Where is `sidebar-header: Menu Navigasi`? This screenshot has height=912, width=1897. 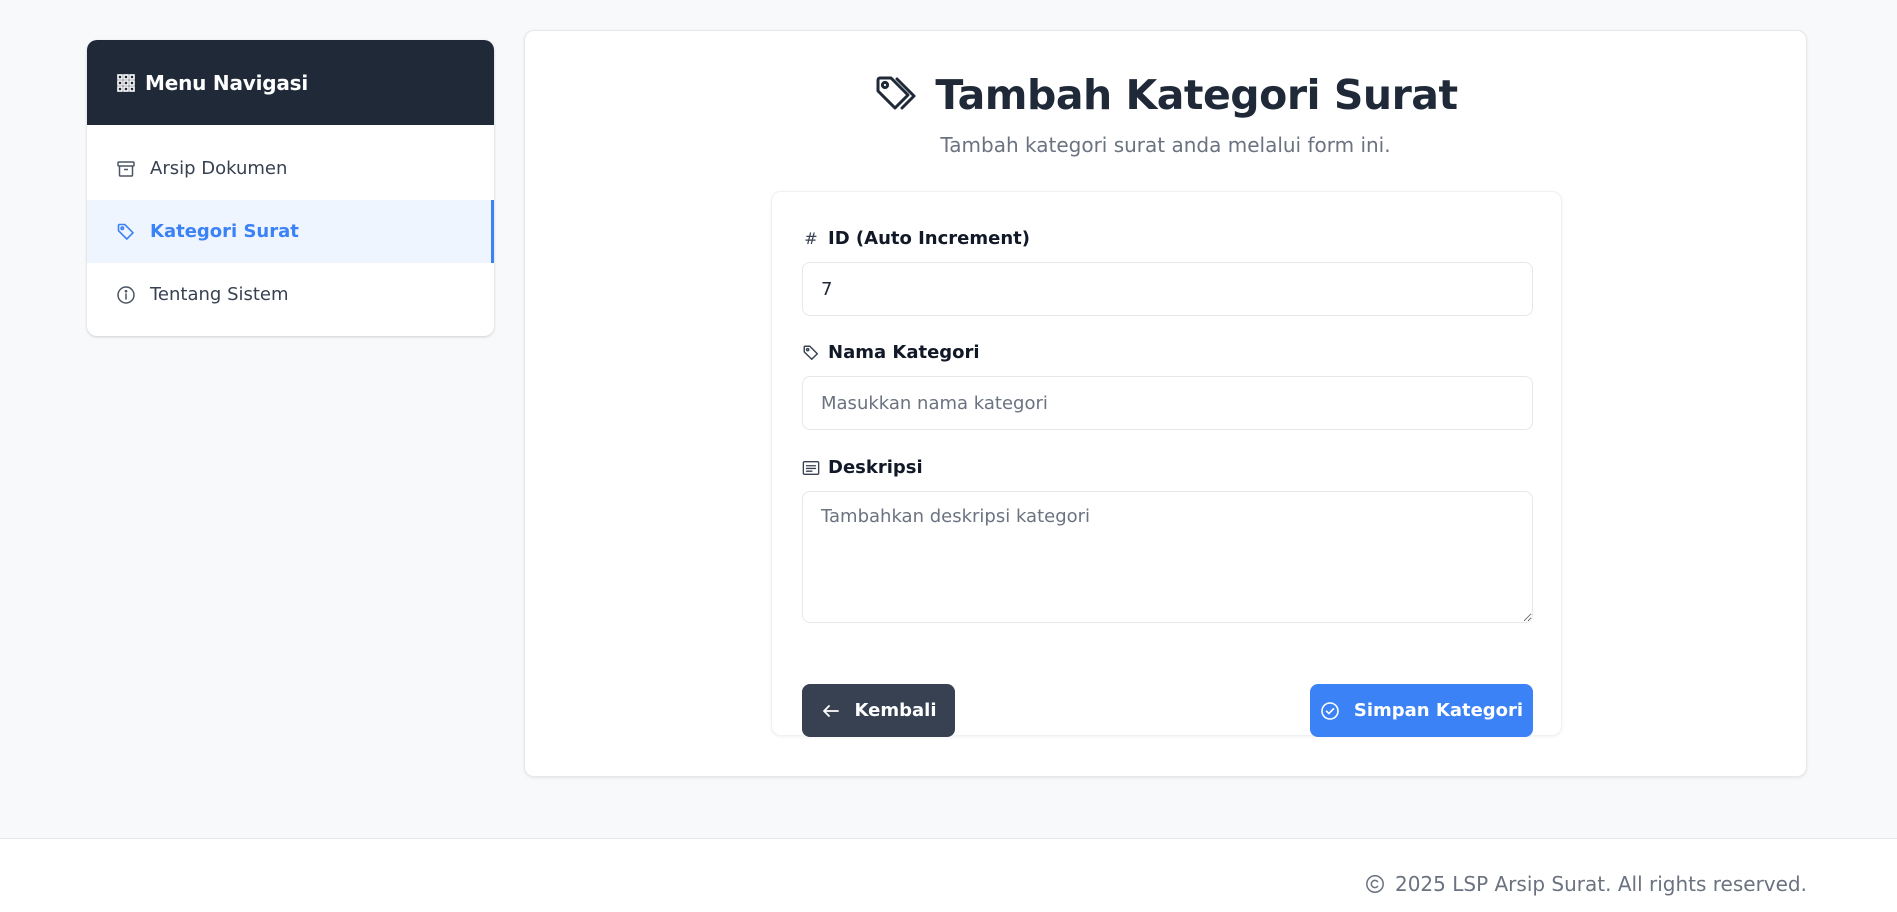
sidebar-header: Menu Navigasi is located at coordinates (290, 82).